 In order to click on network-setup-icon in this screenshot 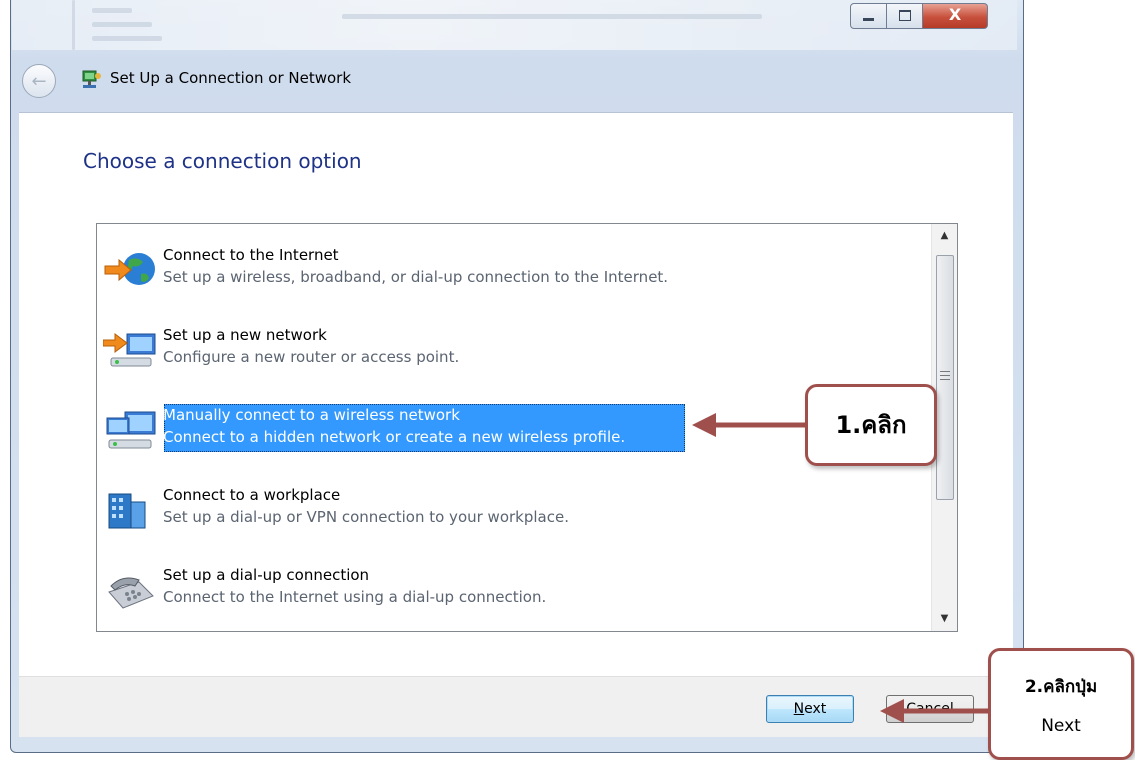, I will do `click(91, 79)`.